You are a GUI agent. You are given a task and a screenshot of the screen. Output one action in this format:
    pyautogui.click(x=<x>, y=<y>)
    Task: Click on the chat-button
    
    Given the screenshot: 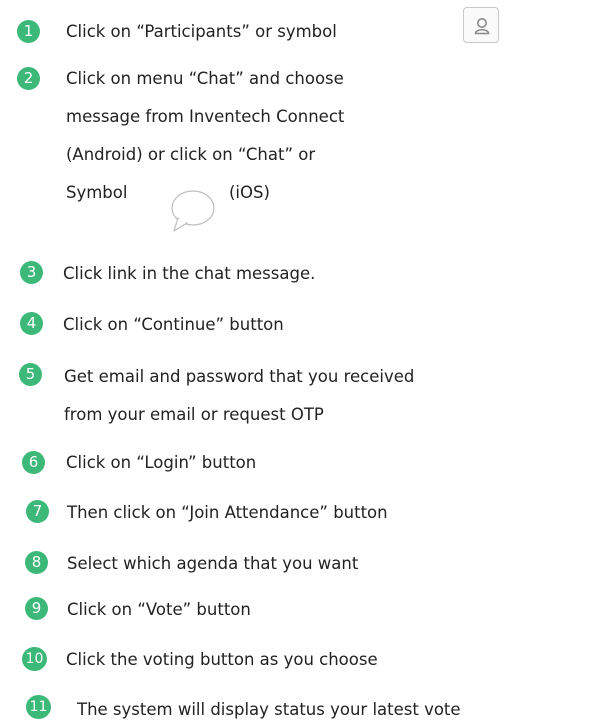 What is the action you would take?
    pyautogui.click(x=193, y=213)
    